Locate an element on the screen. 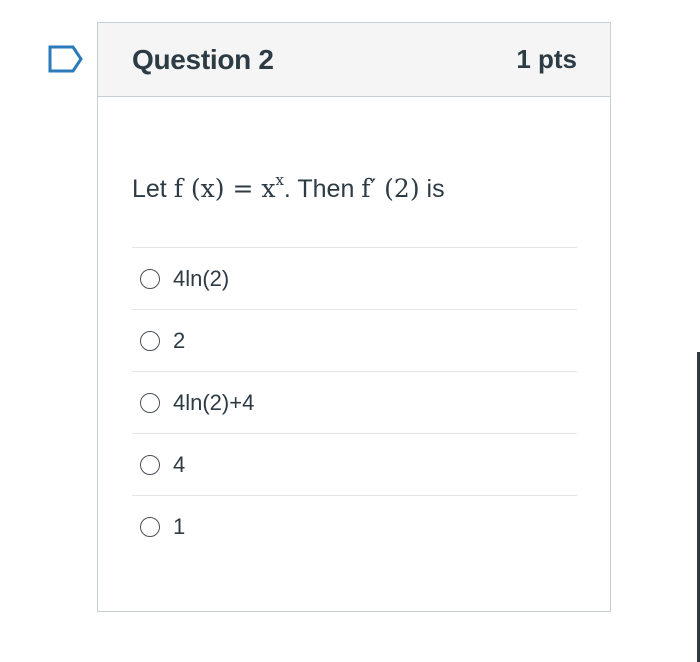  answer-option: 1 is located at coordinates (354, 527).